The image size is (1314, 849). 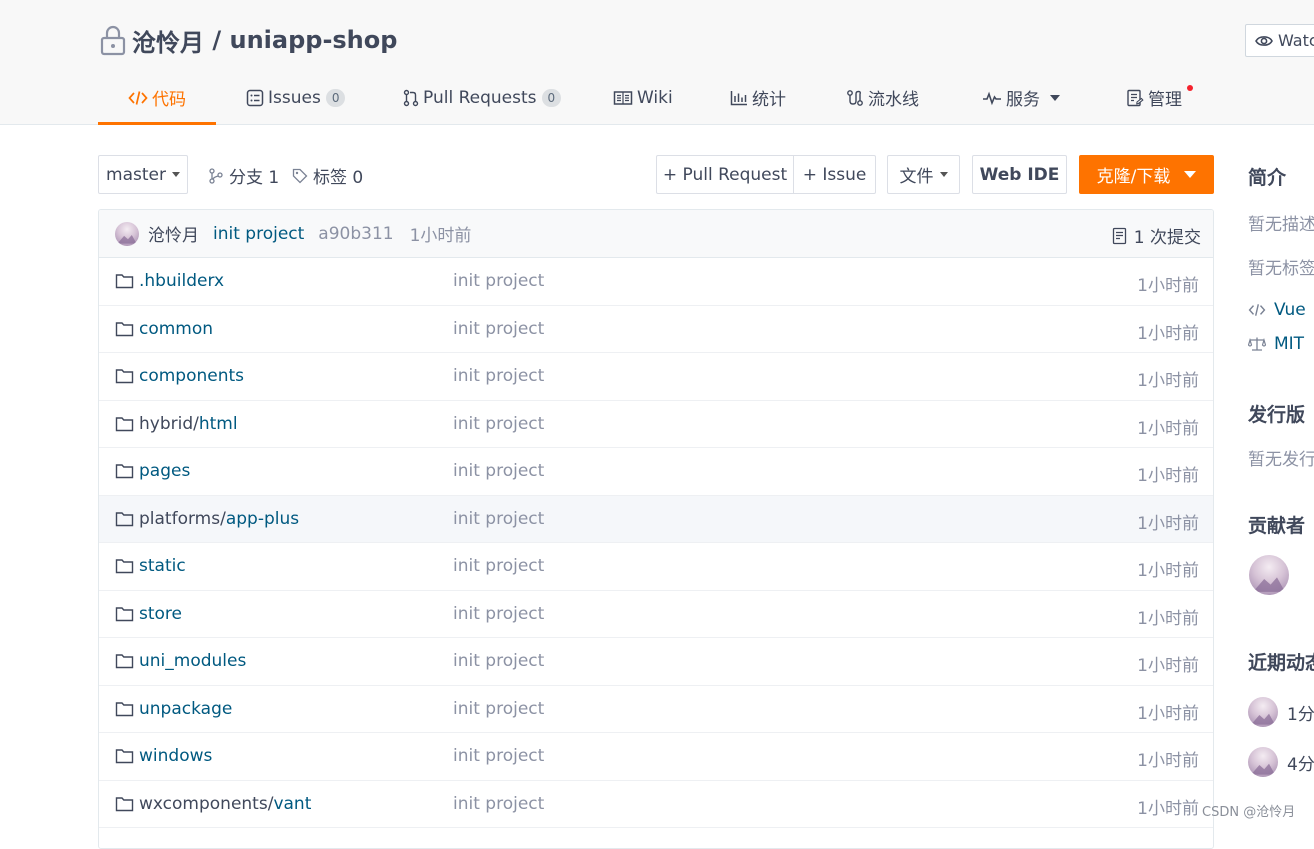 I want to click on table-row: pages init project 1小时前, so click(x=656, y=472).